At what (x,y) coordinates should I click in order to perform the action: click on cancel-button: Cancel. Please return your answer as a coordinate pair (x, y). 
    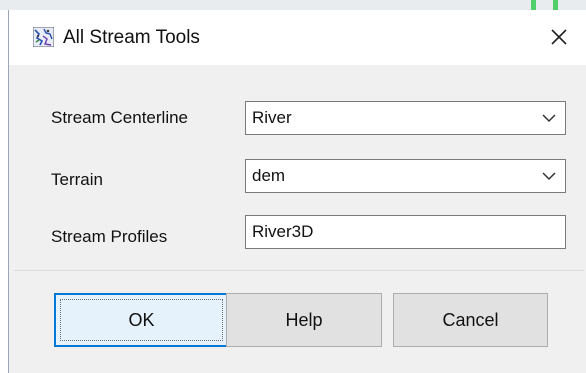
    Looking at the image, I should click on (470, 320).